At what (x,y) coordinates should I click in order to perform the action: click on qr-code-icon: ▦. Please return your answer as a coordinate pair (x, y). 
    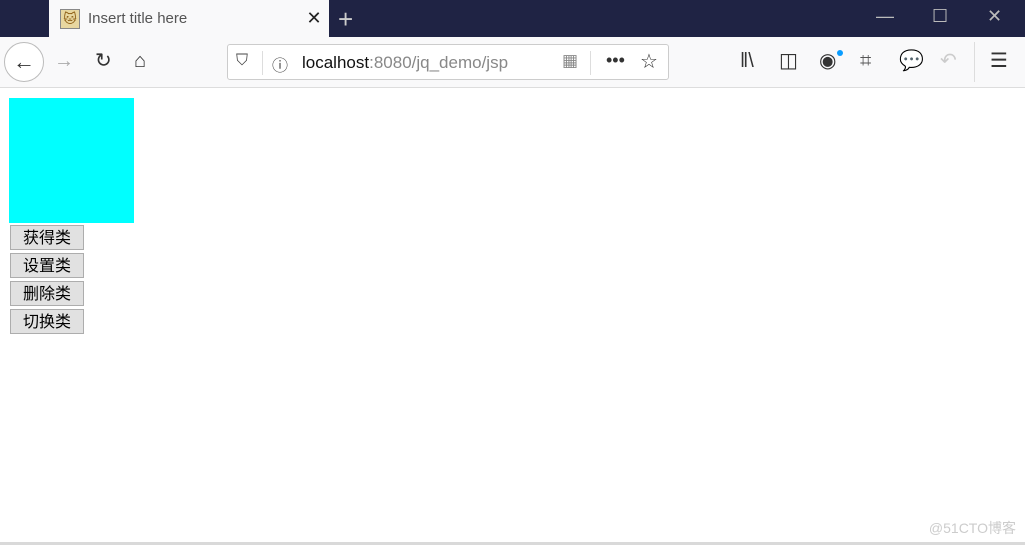
    Looking at the image, I should click on (570, 61).